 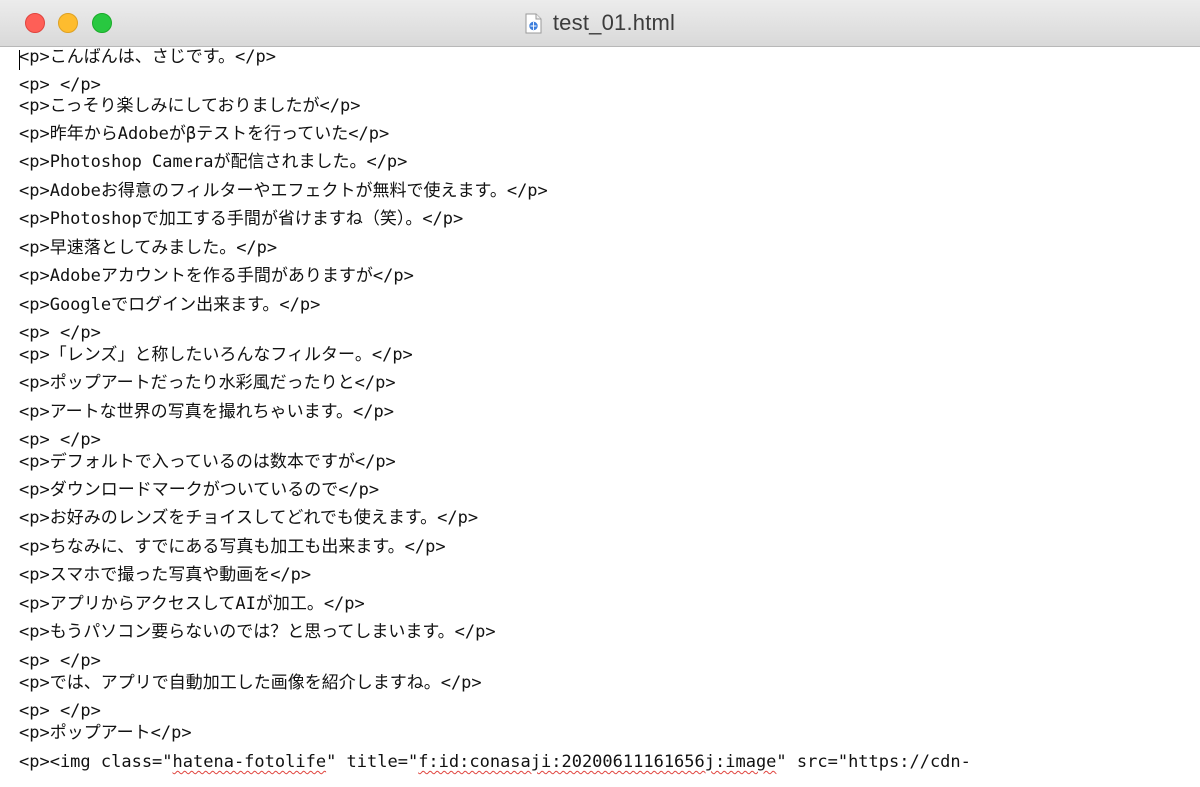 What do you see at coordinates (148, 248) in the screenshot?
I see `editor-line: <p>早速落としてみました。</p>` at bounding box center [148, 248].